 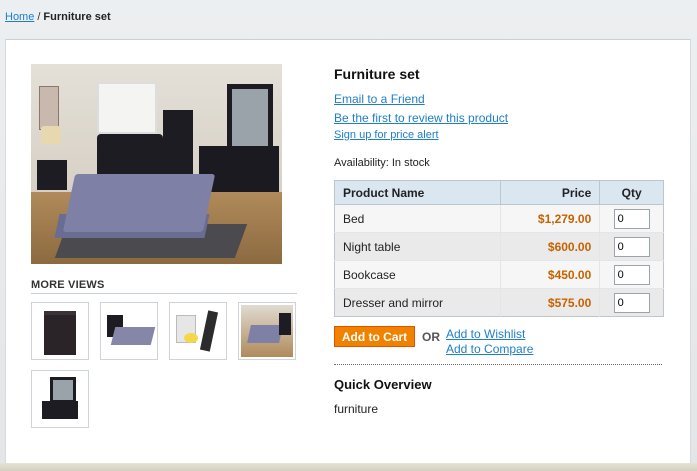 I want to click on row-price: $1,279.00, so click(x=549, y=218).